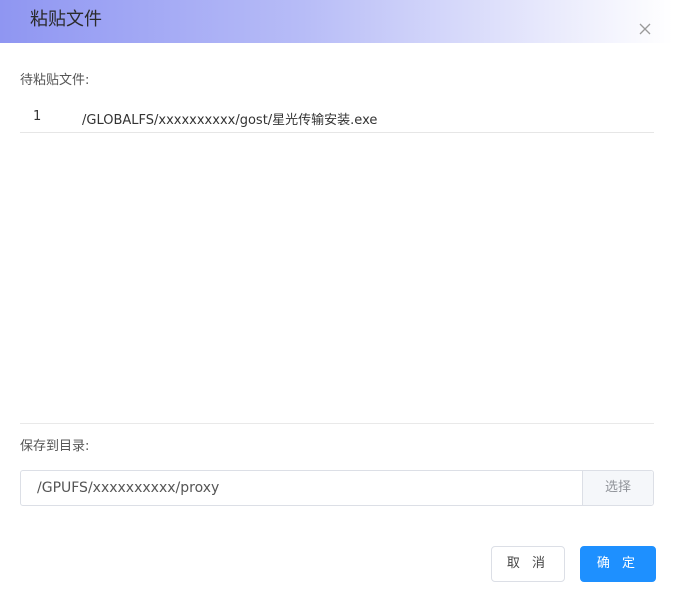 The height and width of the screenshot is (601, 673). Describe the element at coordinates (66, 19) in the screenshot. I see `dialog-title: 粘贴文件` at that location.